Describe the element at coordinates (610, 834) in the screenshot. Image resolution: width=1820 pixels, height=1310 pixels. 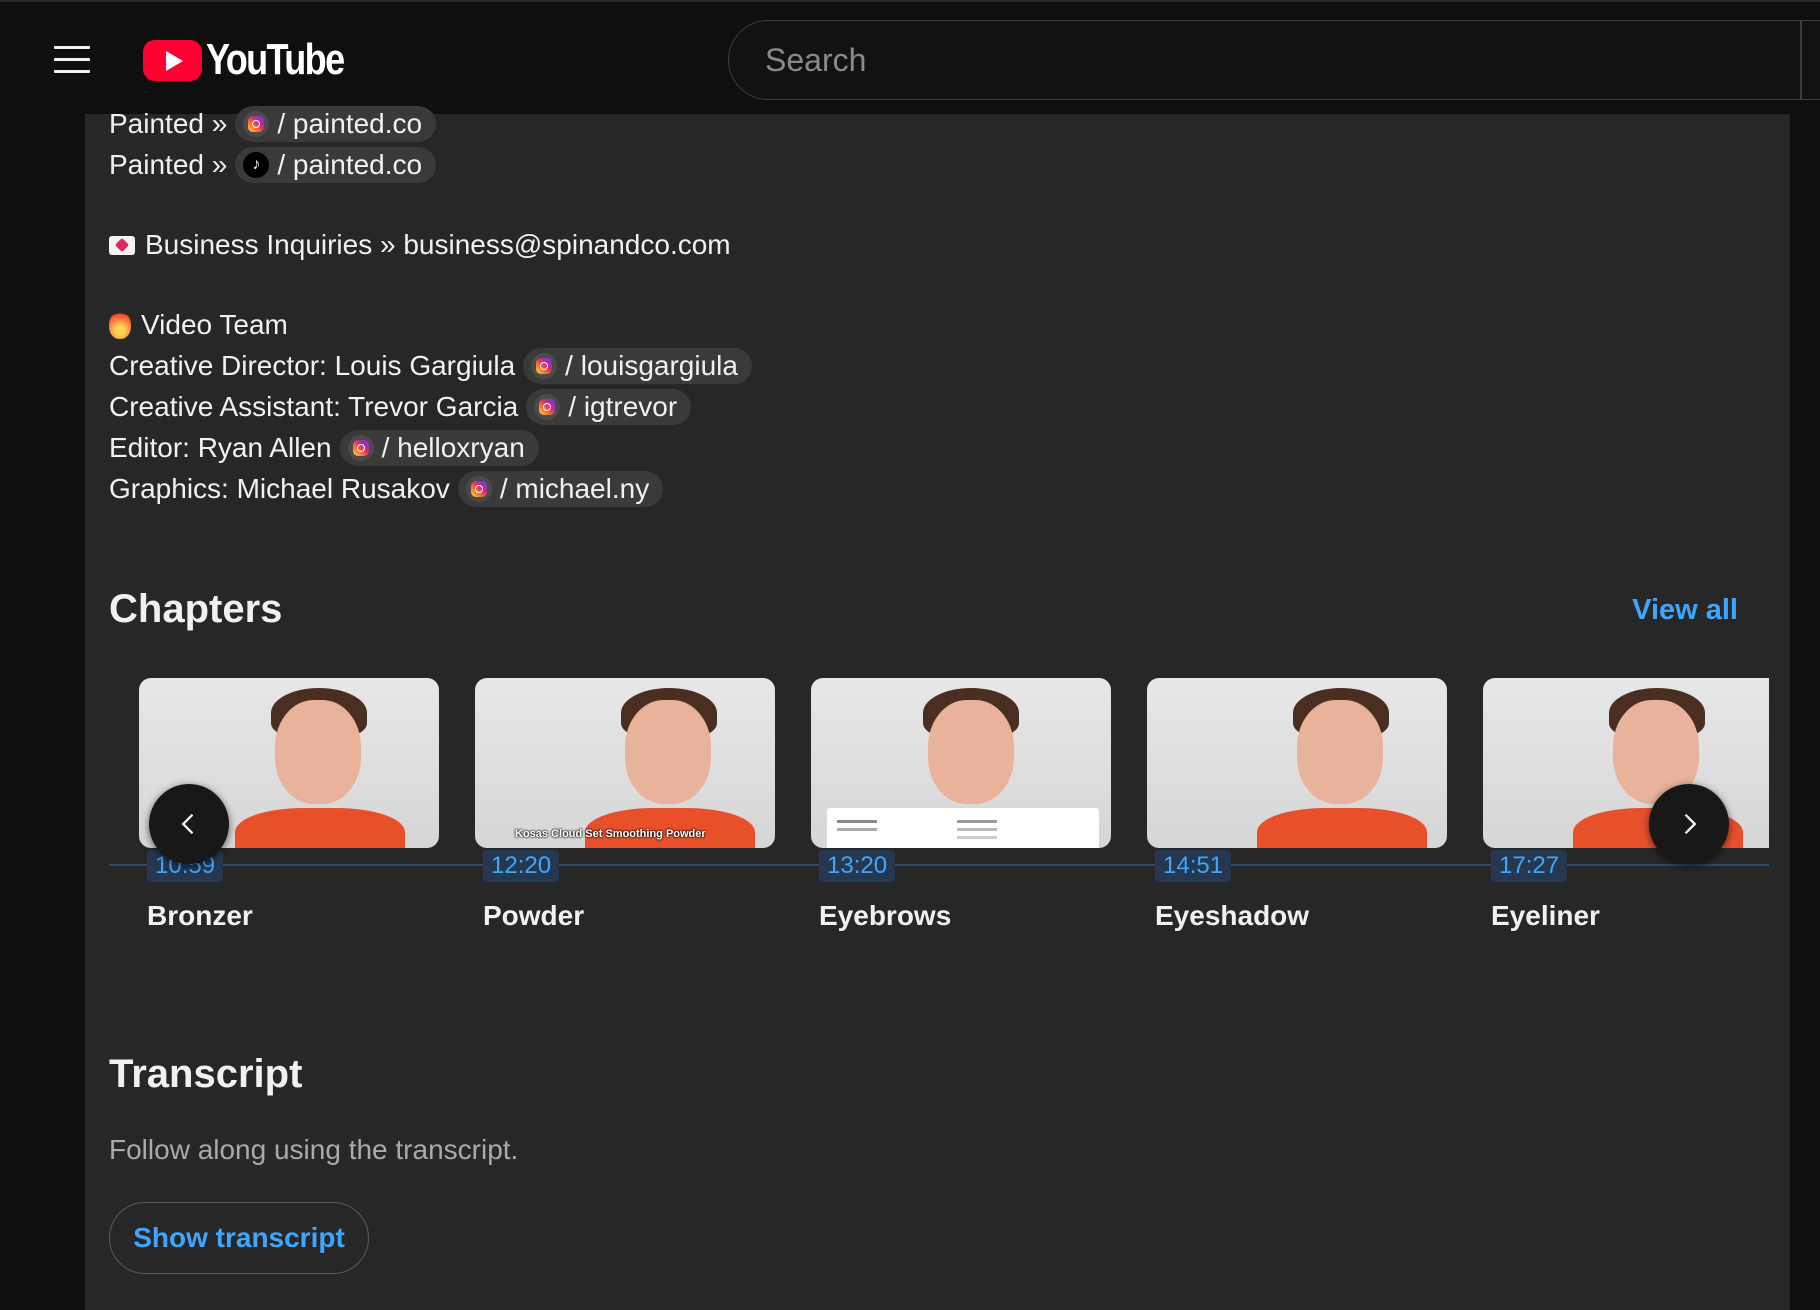
I see `thumbnail-overlay-text: Kosas Cloud Set Smoothing Powder` at that location.